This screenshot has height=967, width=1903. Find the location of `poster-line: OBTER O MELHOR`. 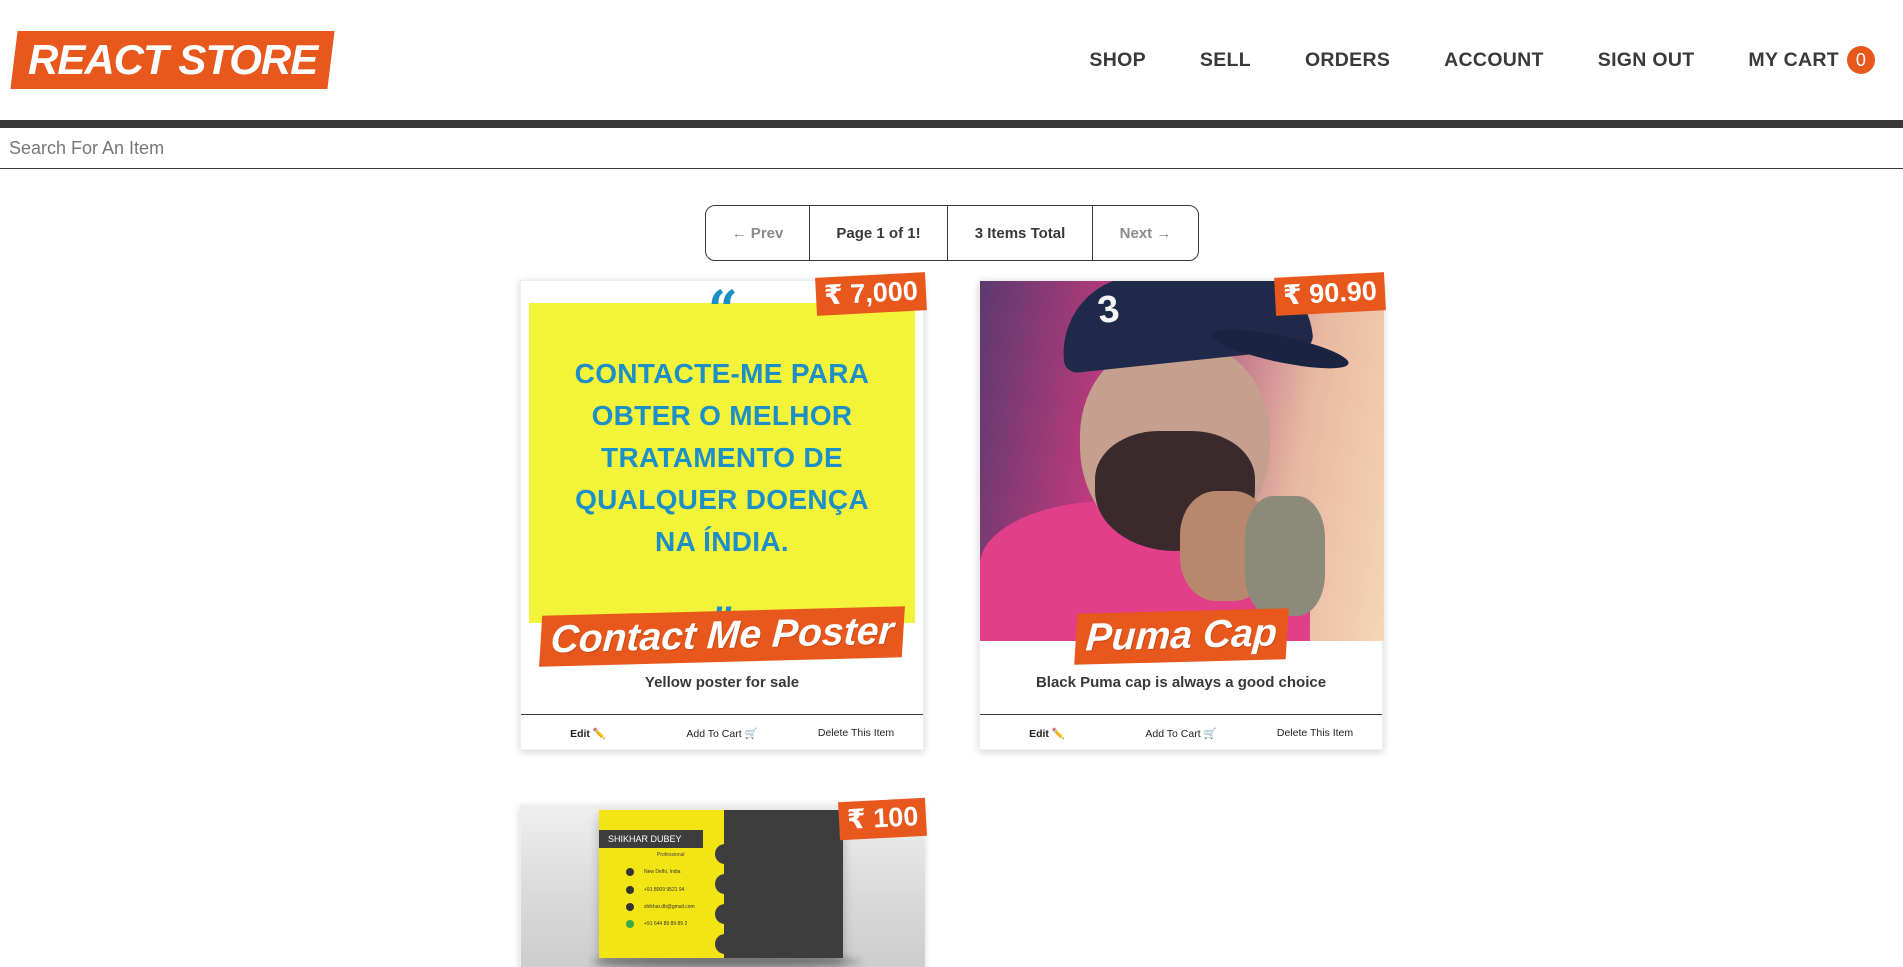

poster-line: OBTER O MELHOR is located at coordinates (722, 415).